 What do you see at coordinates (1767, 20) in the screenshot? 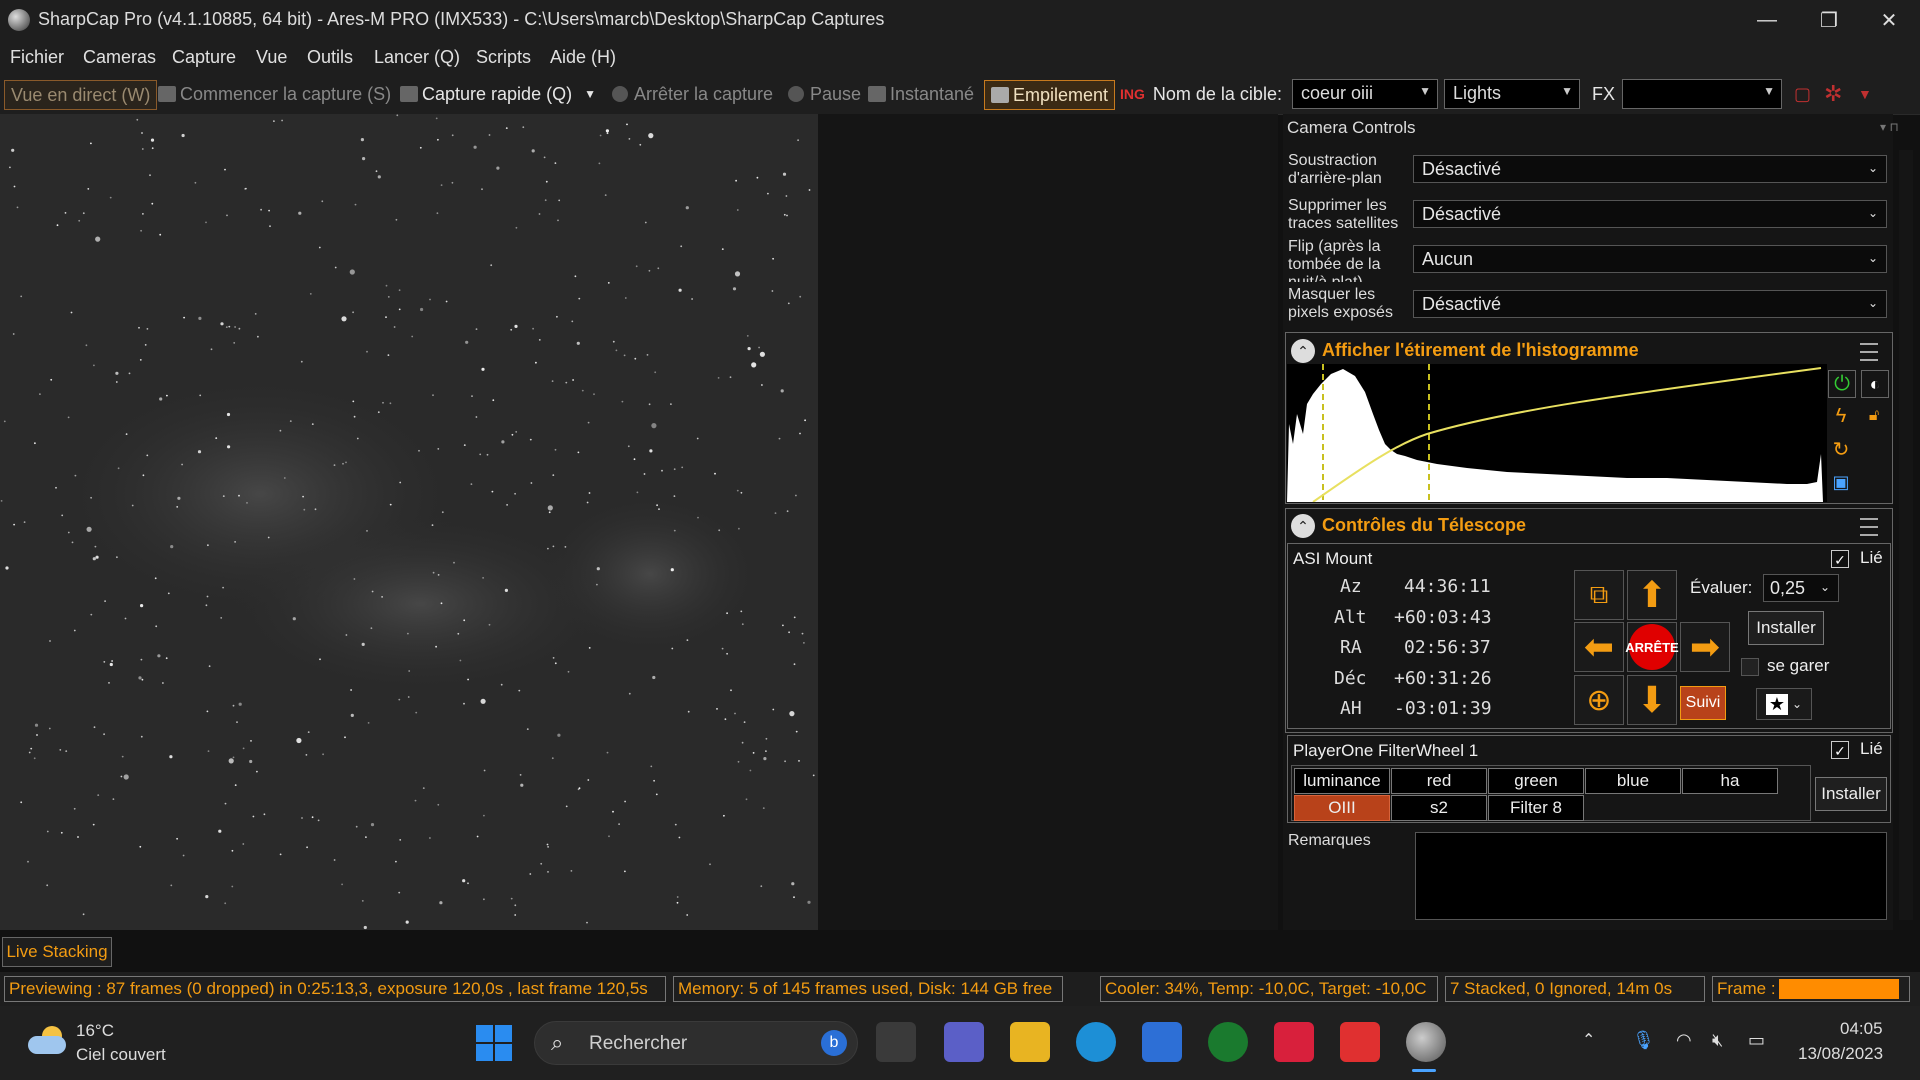
I see `minimize-button: —` at bounding box center [1767, 20].